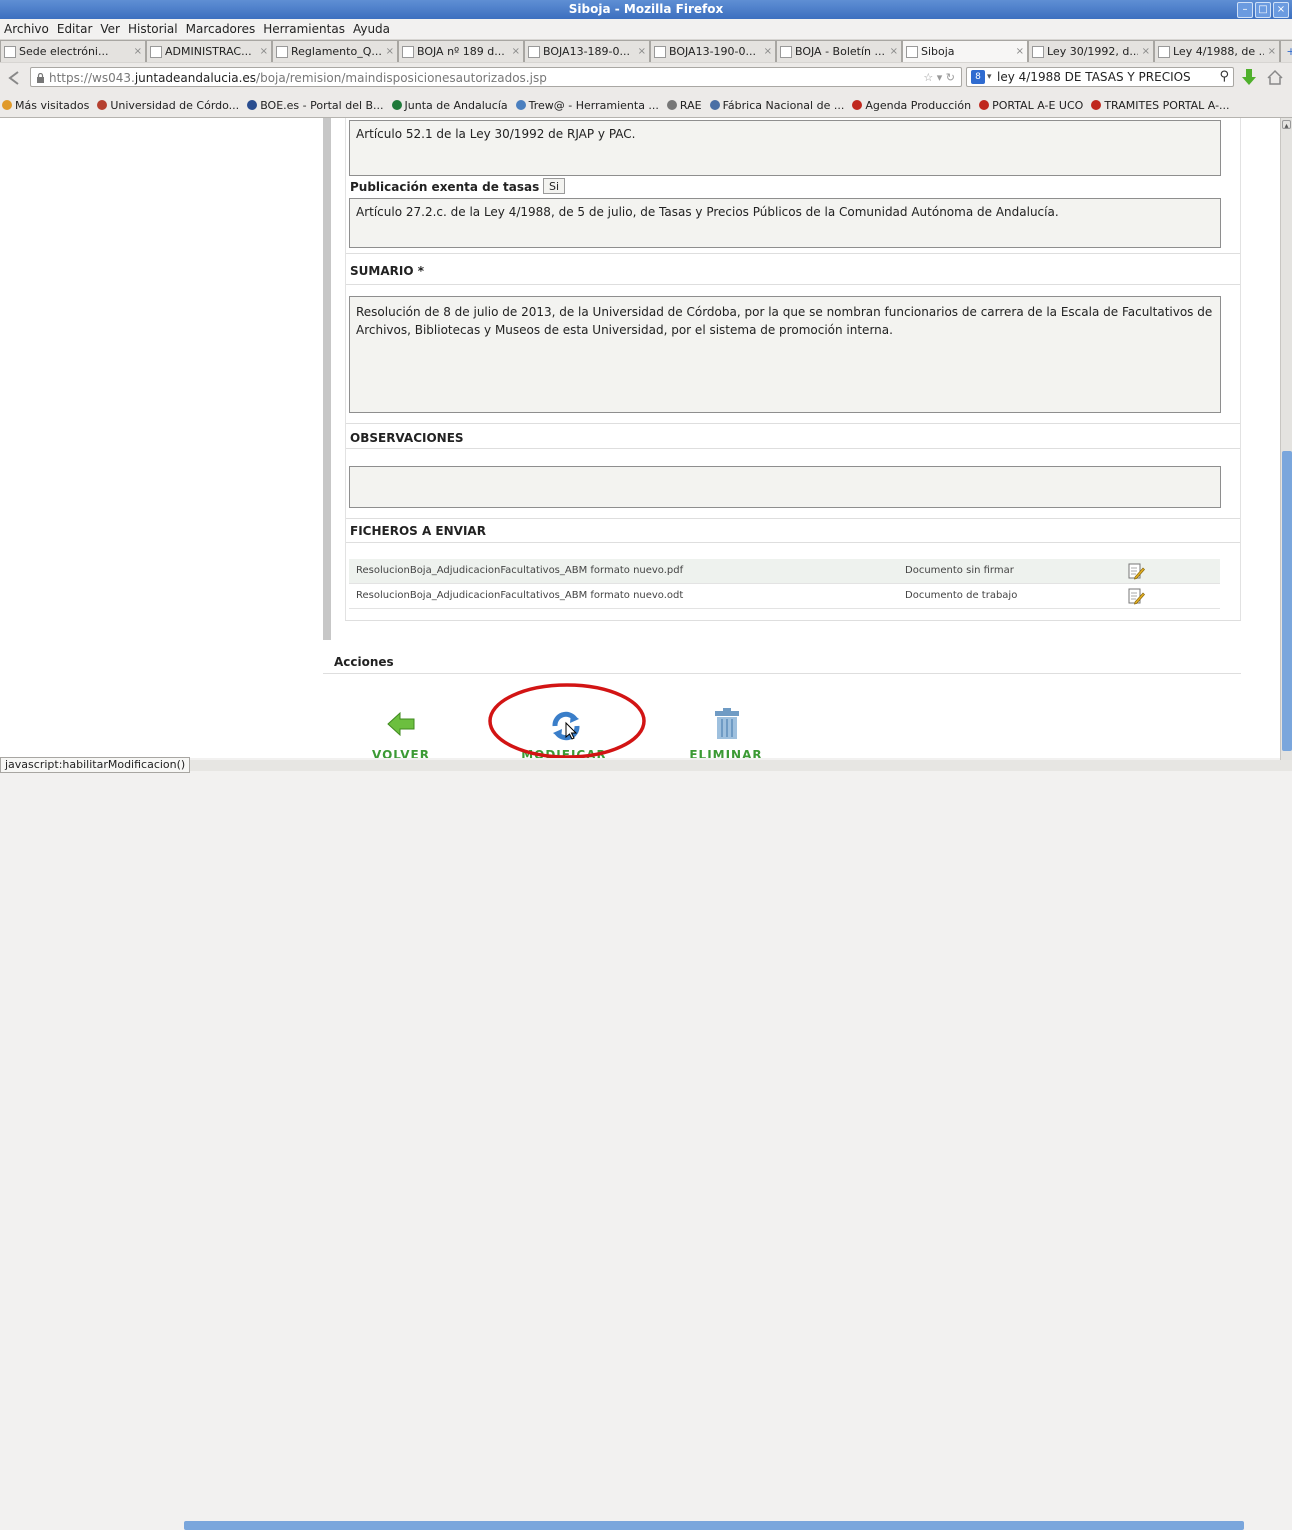  What do you see at coordinates (1263, 10) in the screenshot?
I see `maximize-icon: □` at bounding box center [1263, 10].